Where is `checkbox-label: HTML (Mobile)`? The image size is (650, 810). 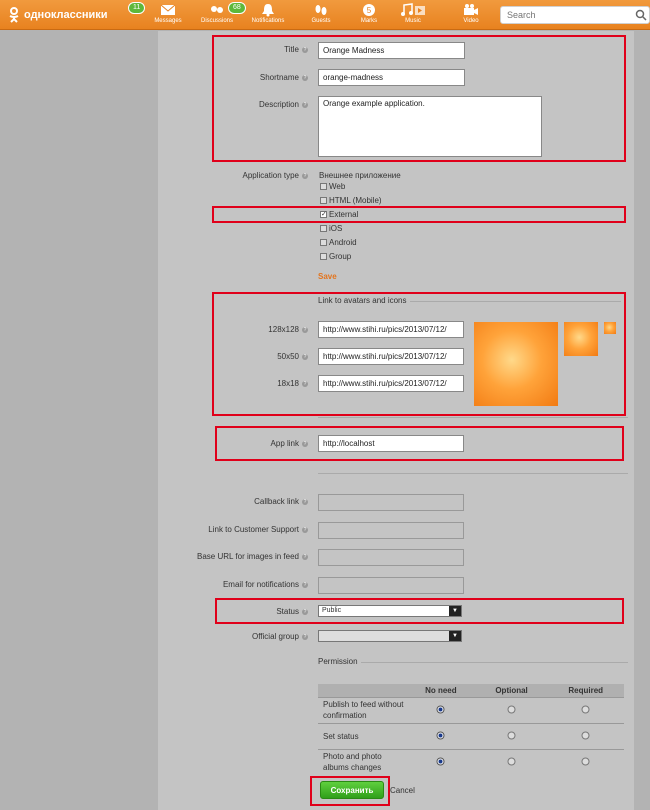
checkbox-label: HTML (Mobile) is located at coordinates (355, 200).